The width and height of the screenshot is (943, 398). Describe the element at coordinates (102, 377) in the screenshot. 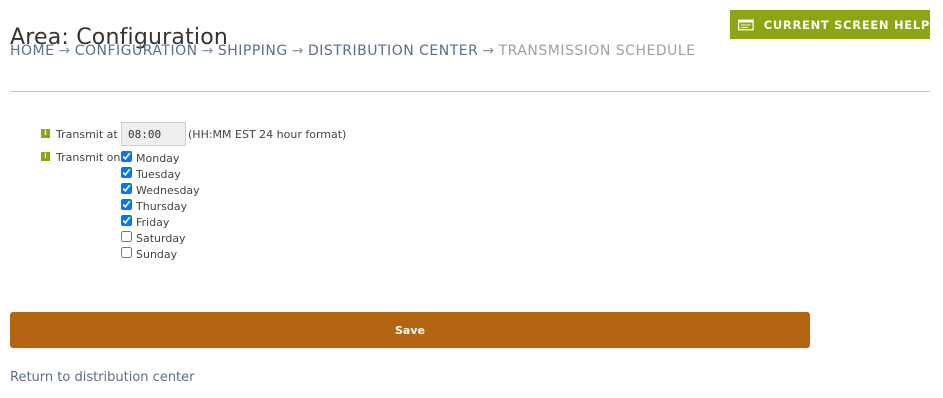

I see `return-to-distribution-center-link: Return to distribution center` at that location.